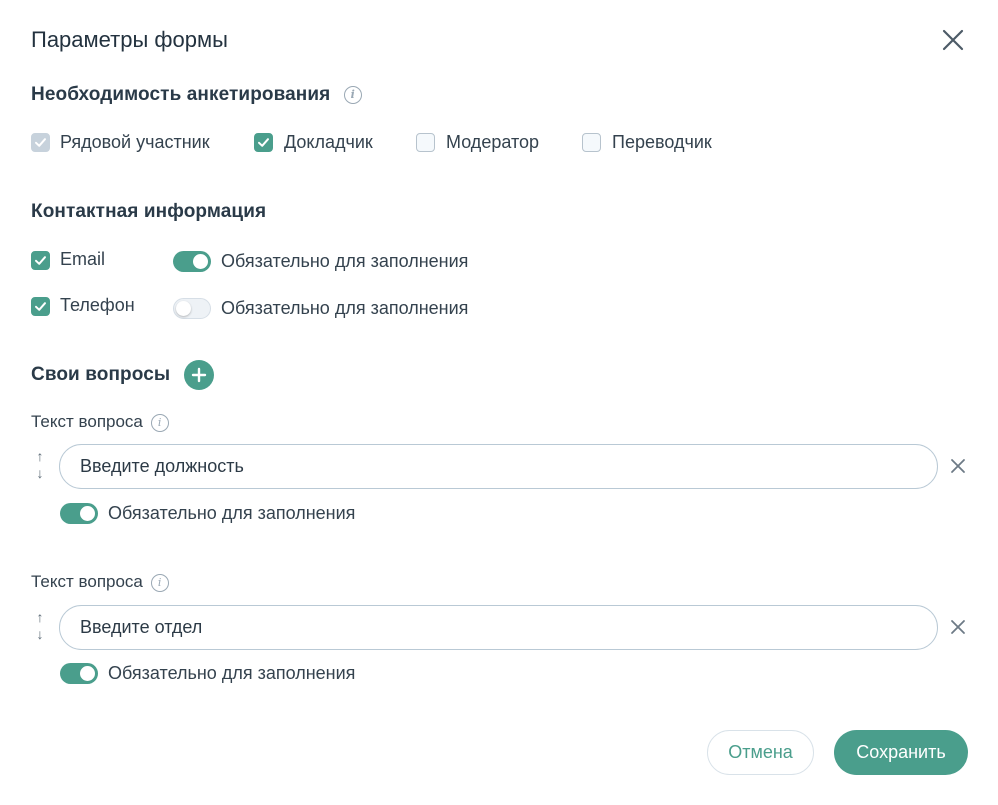 Image resolution: width=998 pixels, height=805 pixels. Describe the element at coordinates (101, 374) in the screenshot. I see `questions-section-title: Свои вопросы` at that location.